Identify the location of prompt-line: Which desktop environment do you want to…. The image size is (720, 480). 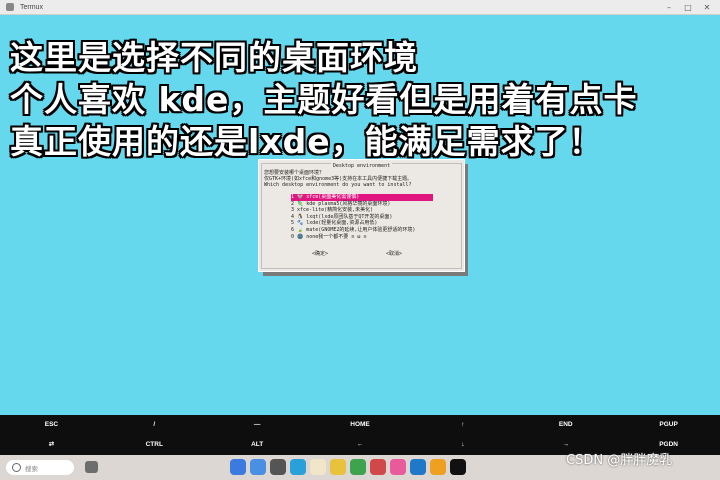
(338, 185).